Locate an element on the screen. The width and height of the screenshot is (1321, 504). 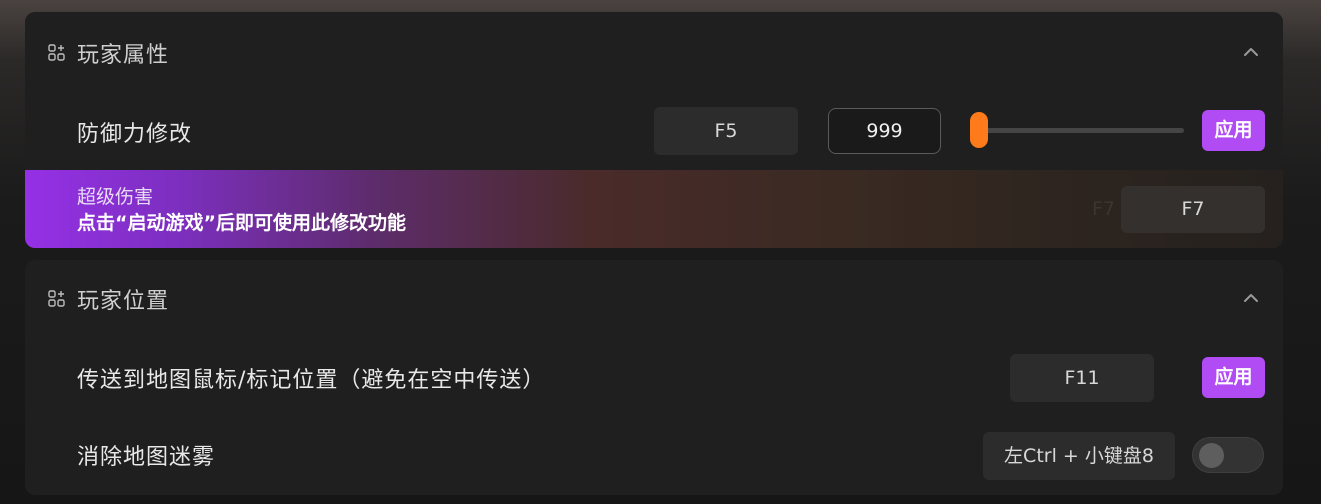
value-input: 999 is located at coordinates (884, 131).